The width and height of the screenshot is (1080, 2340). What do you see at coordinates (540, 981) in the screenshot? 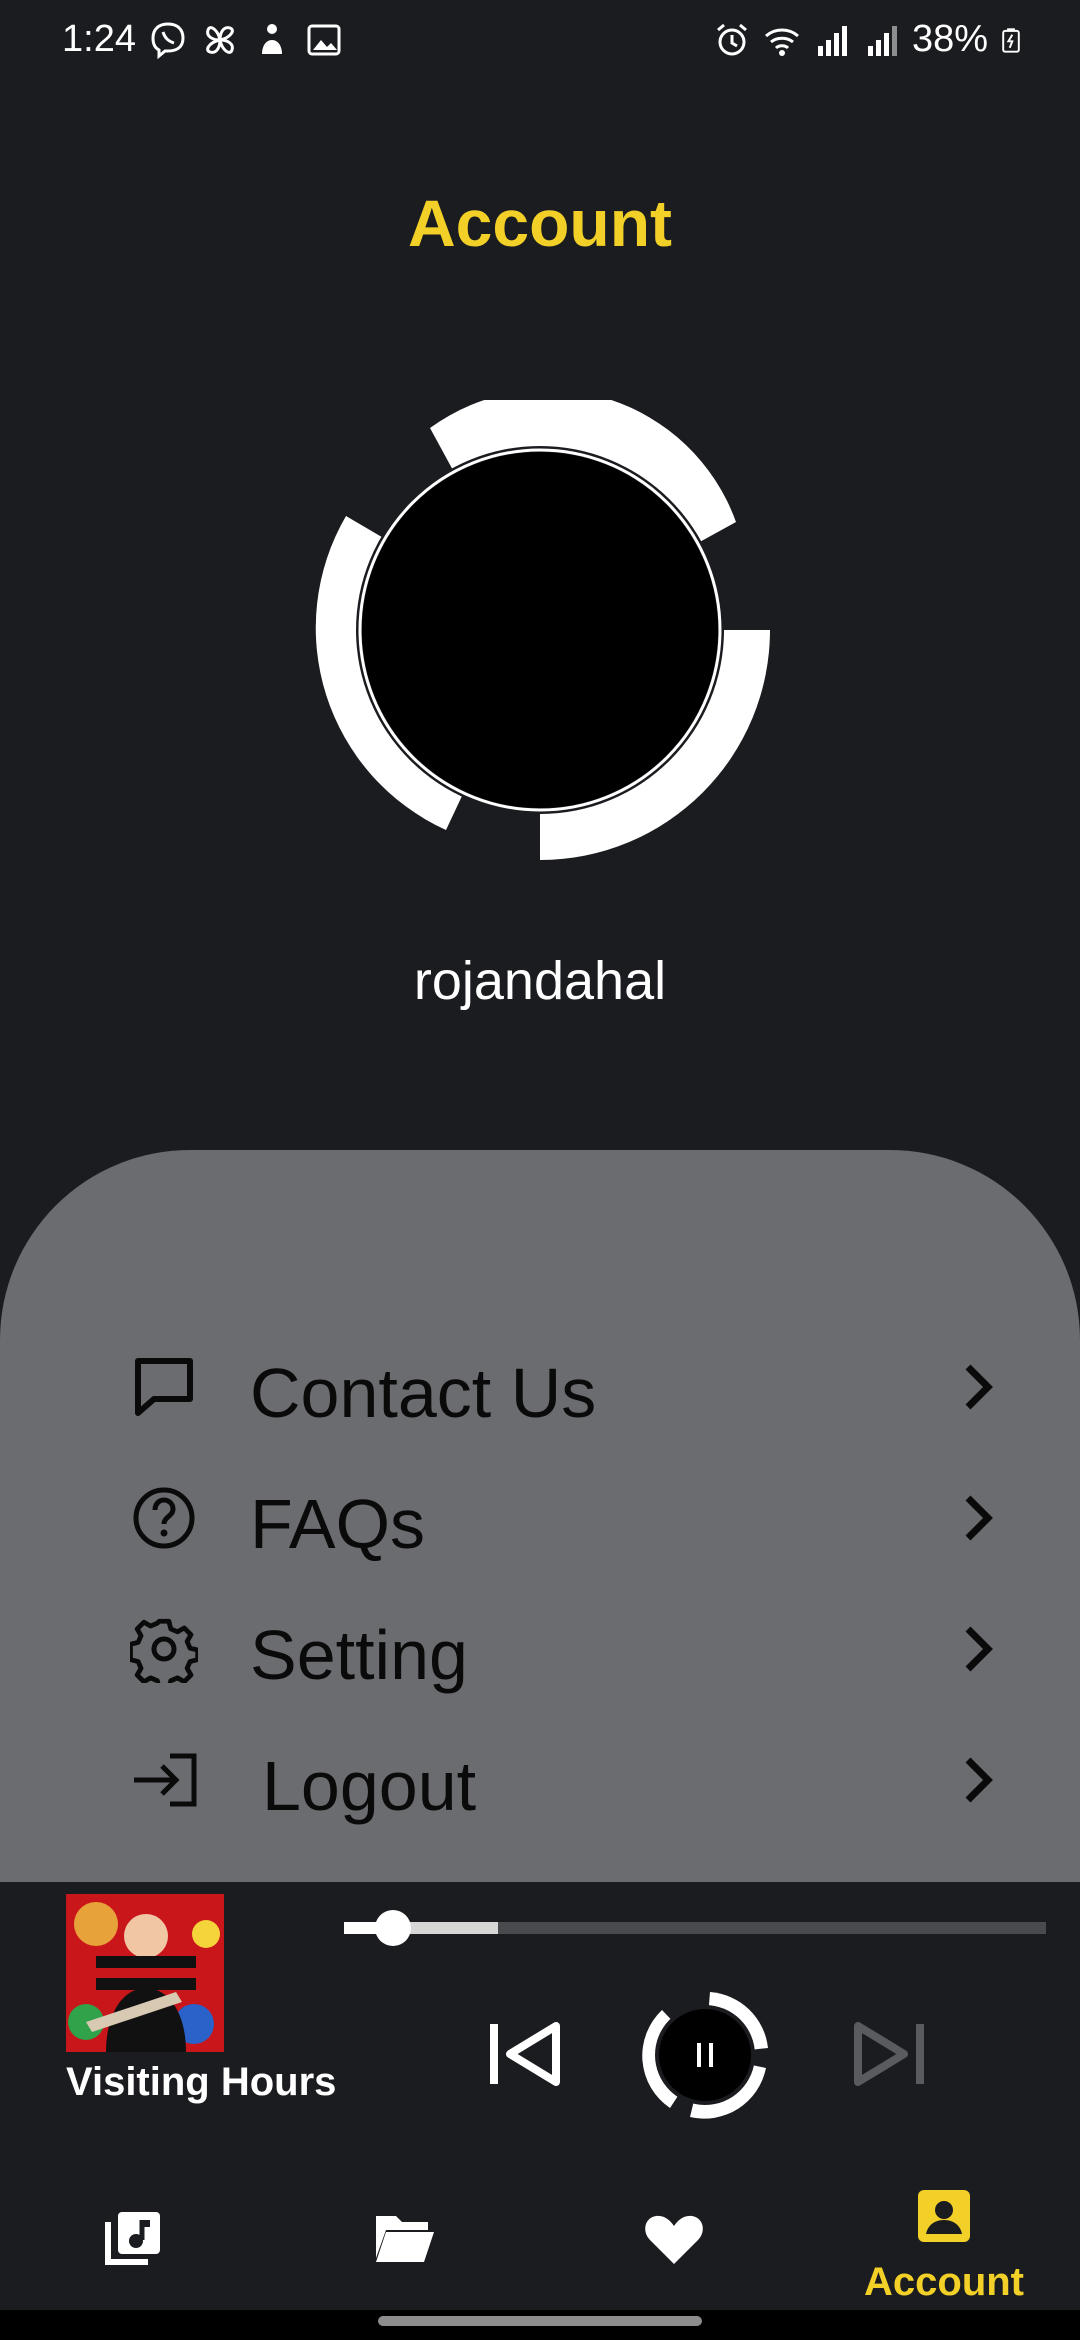
I see `username: rojandahal` at bounding box center [540, 981].